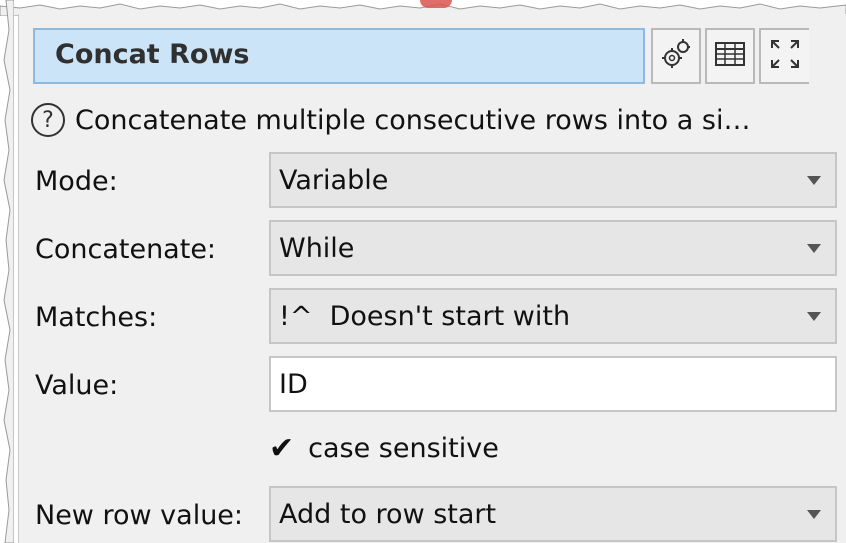 The image size is (846, 543). I want to click on matches-value: !^ Doesn't start with, so click(425, 316).